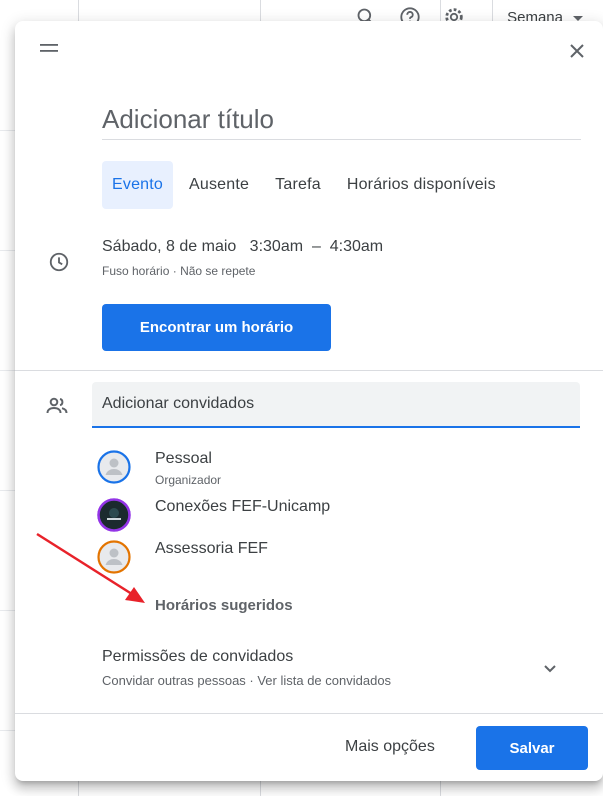 This screenshot has width=603, height=796. I want to click on event-title-input, so click(341, 119).